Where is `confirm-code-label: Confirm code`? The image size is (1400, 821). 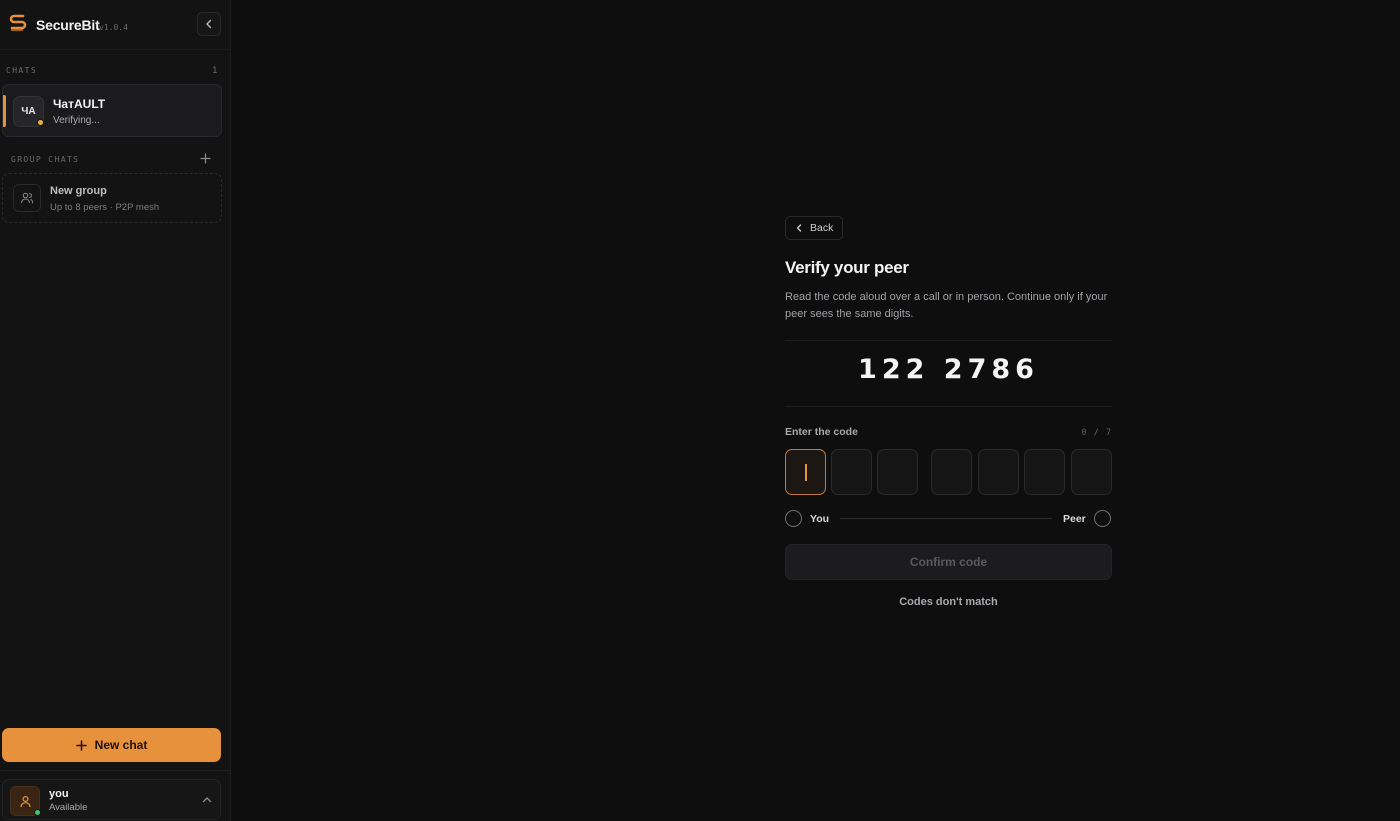 confirm-code-label: Confirm code is located at coordinates (948, 562).